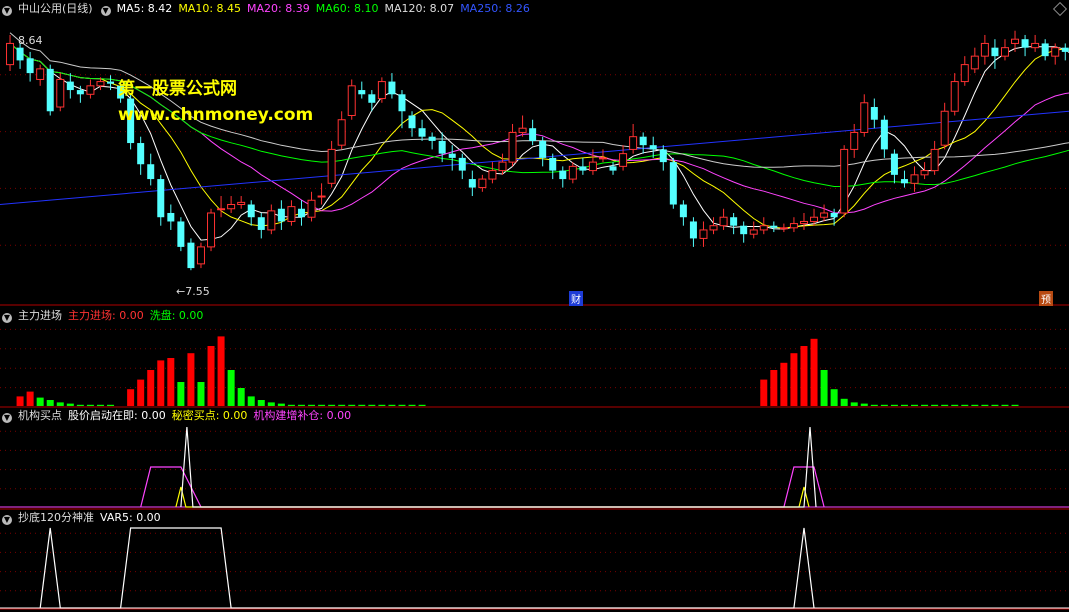  I want to click on panel2-magenta-line, so click(482, 487).